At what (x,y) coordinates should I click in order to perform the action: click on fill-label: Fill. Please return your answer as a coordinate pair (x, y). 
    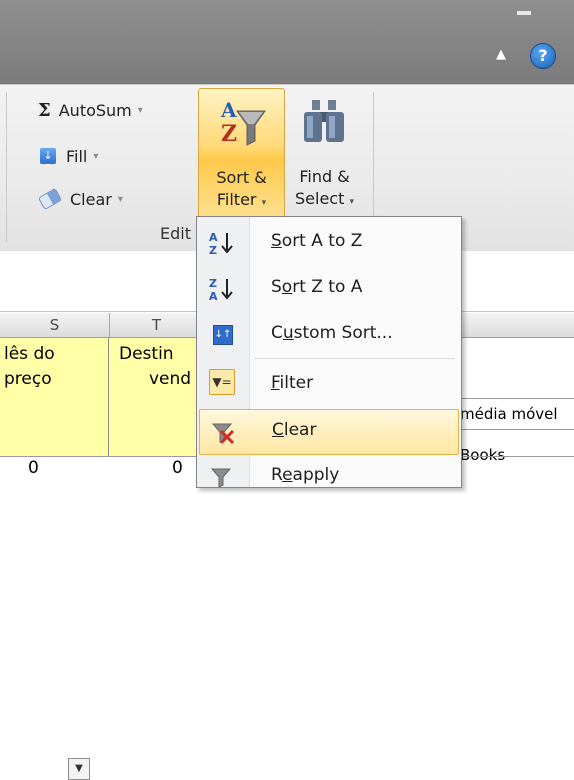
    Looking at the image, I should click on (77, 156).